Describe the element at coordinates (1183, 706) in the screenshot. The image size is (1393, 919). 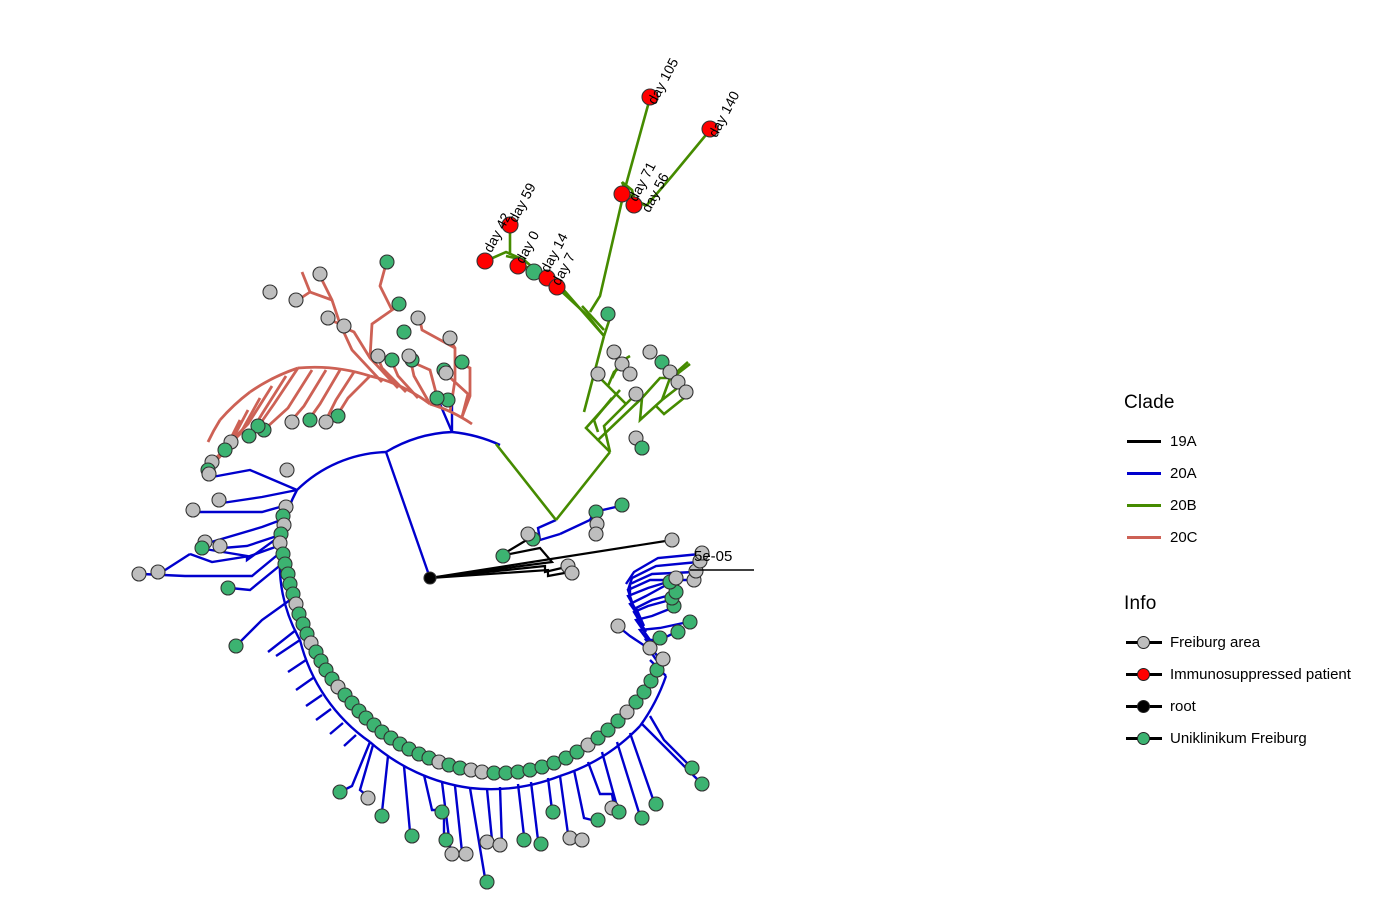
I see `legend-item-label: root` at that location.